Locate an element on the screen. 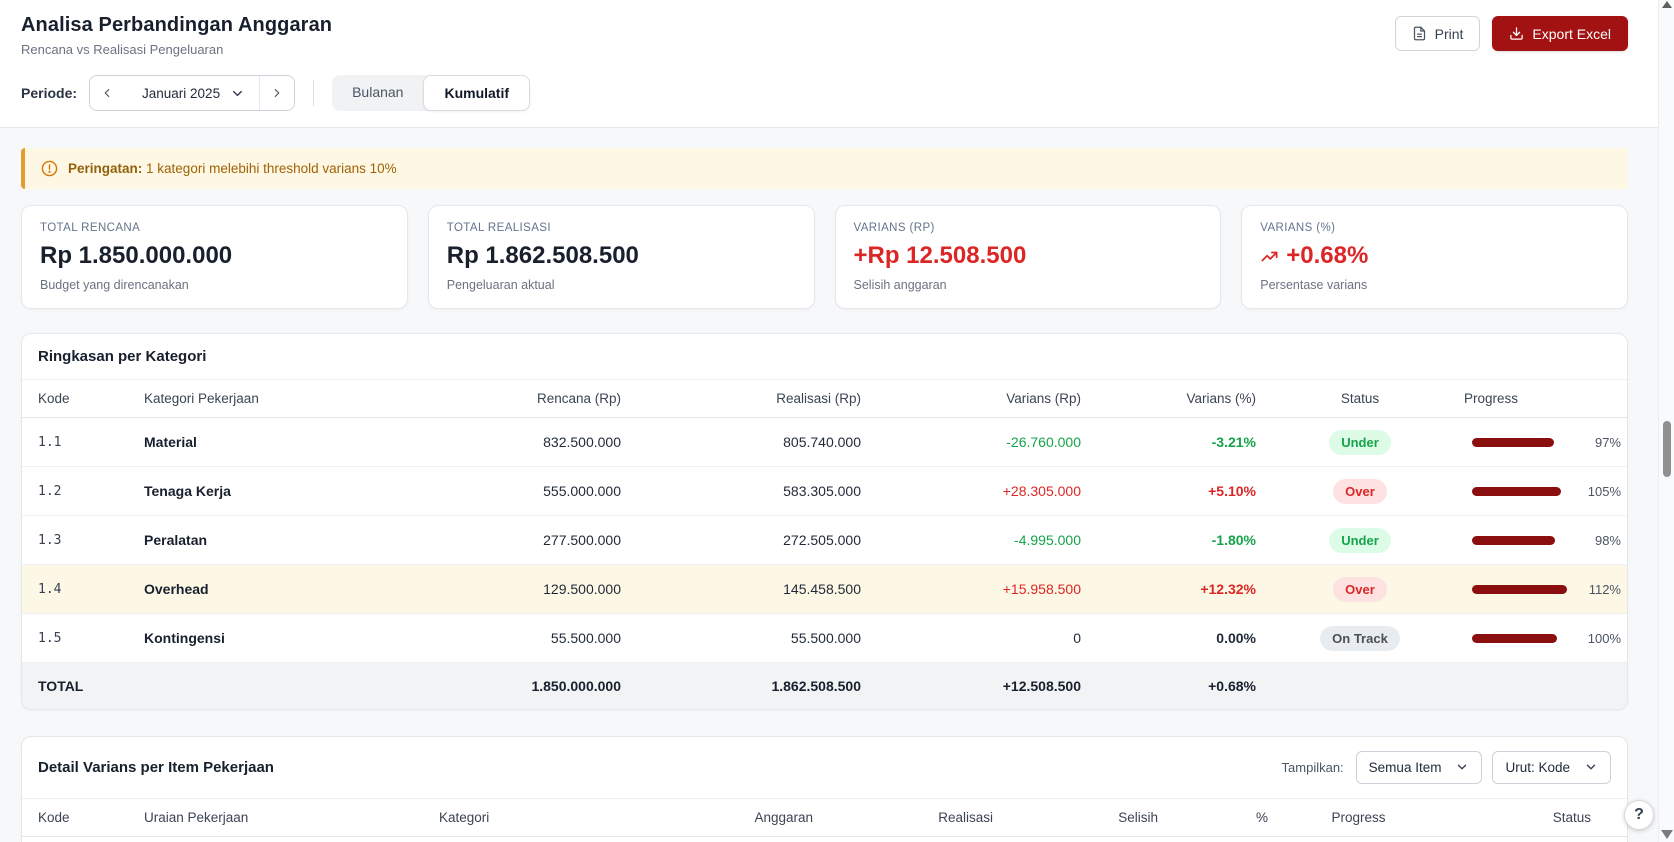 The image size is (1674, 842). card-caption: Selisih anggaran is located at coordinates (900, 285).